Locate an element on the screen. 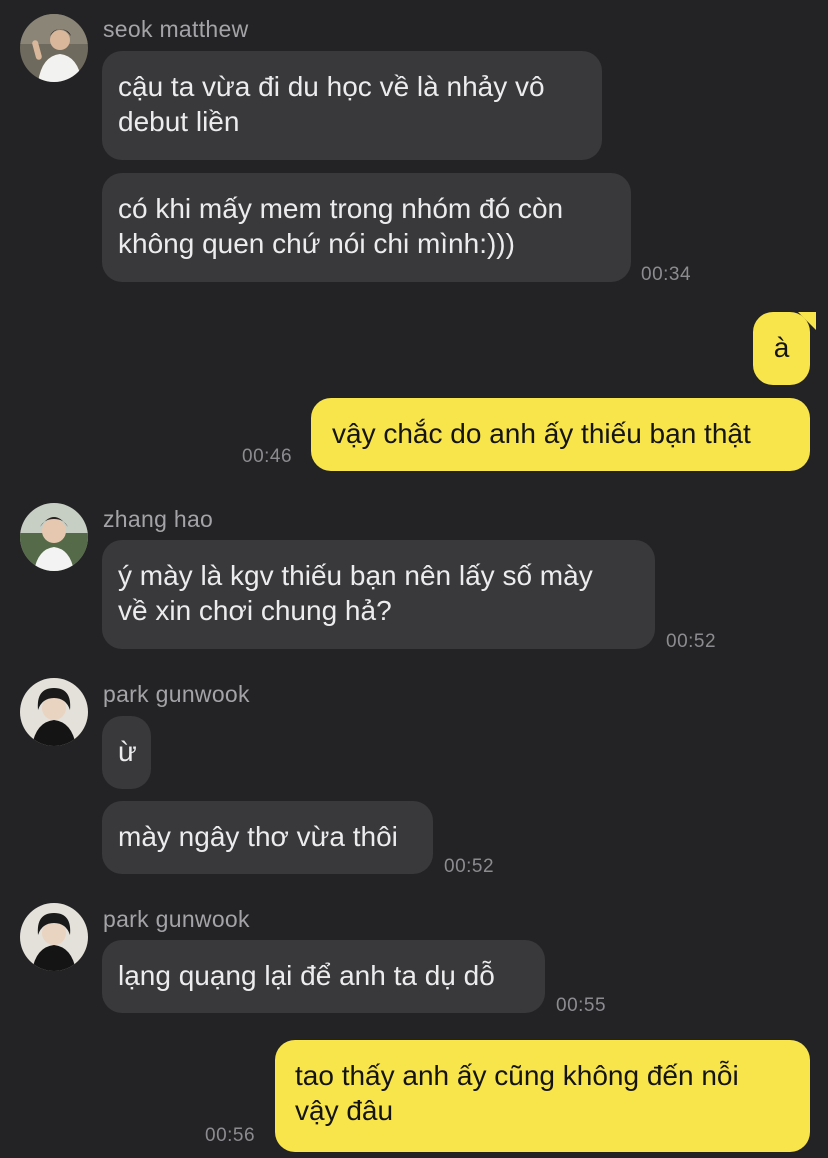  message-line: mày ngây thơ vừa thôi is located at coordinates (258, 836).